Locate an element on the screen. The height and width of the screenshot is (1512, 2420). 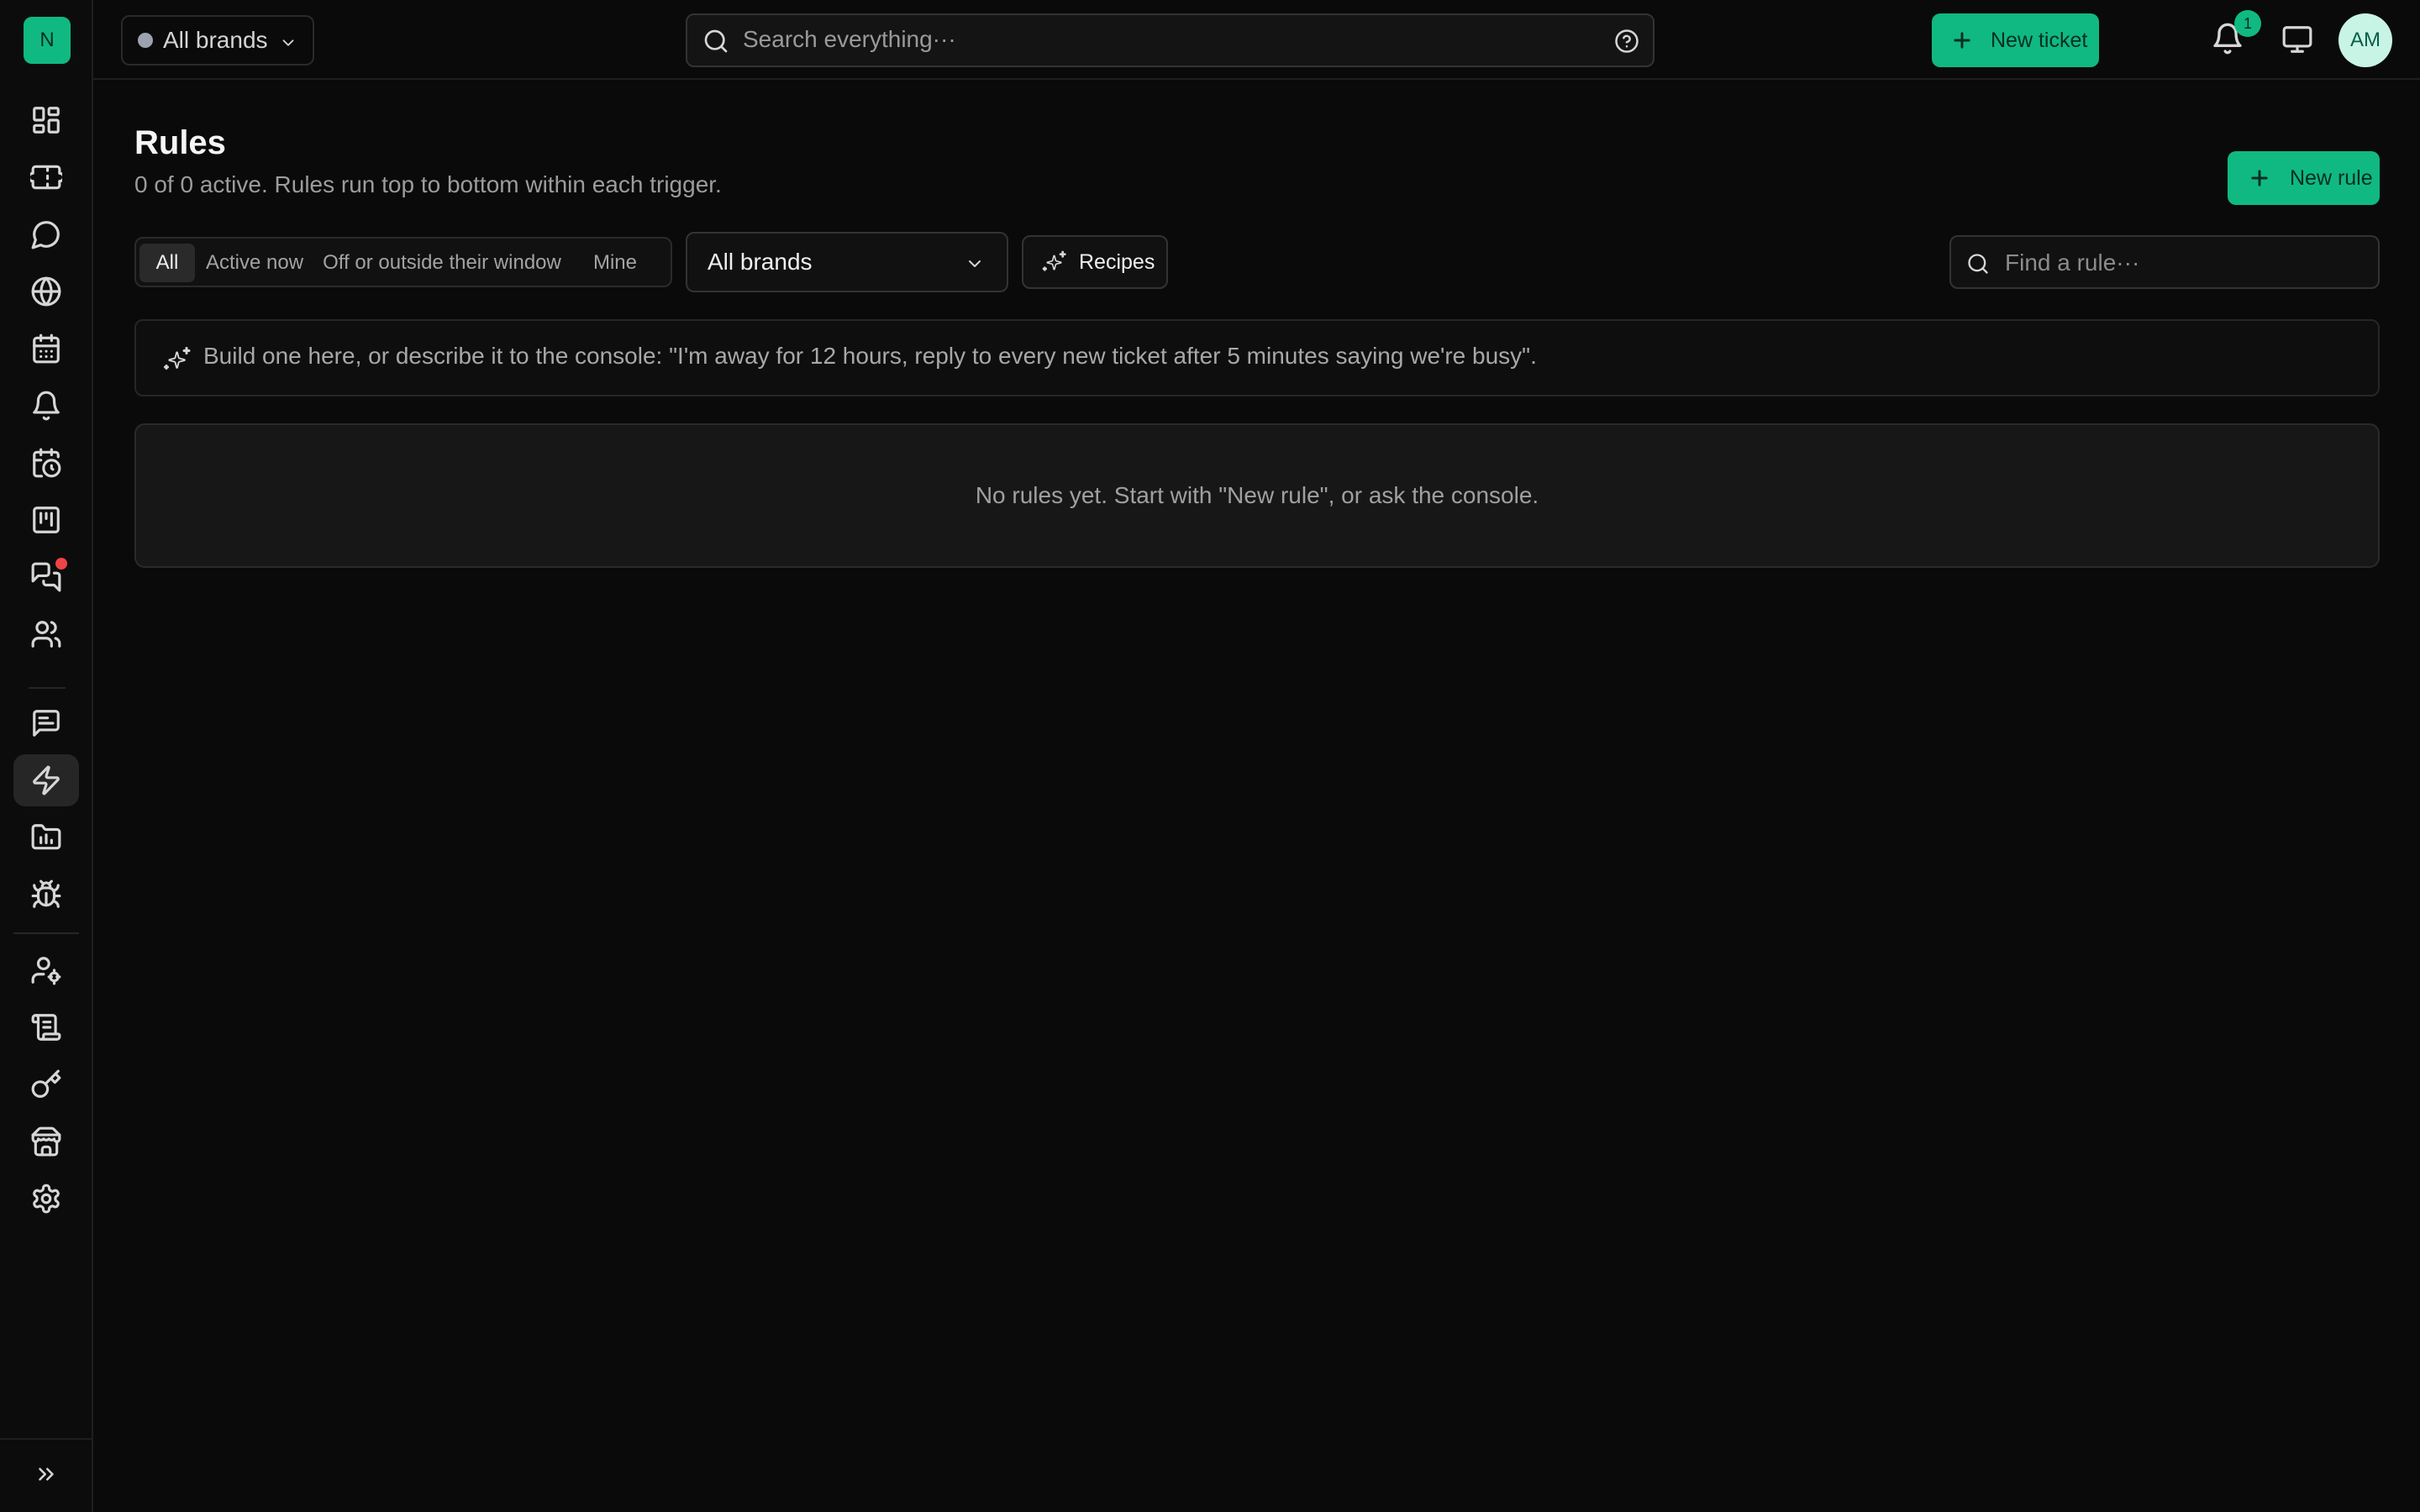
nav-team-settings is located at coordinates (46, 970).